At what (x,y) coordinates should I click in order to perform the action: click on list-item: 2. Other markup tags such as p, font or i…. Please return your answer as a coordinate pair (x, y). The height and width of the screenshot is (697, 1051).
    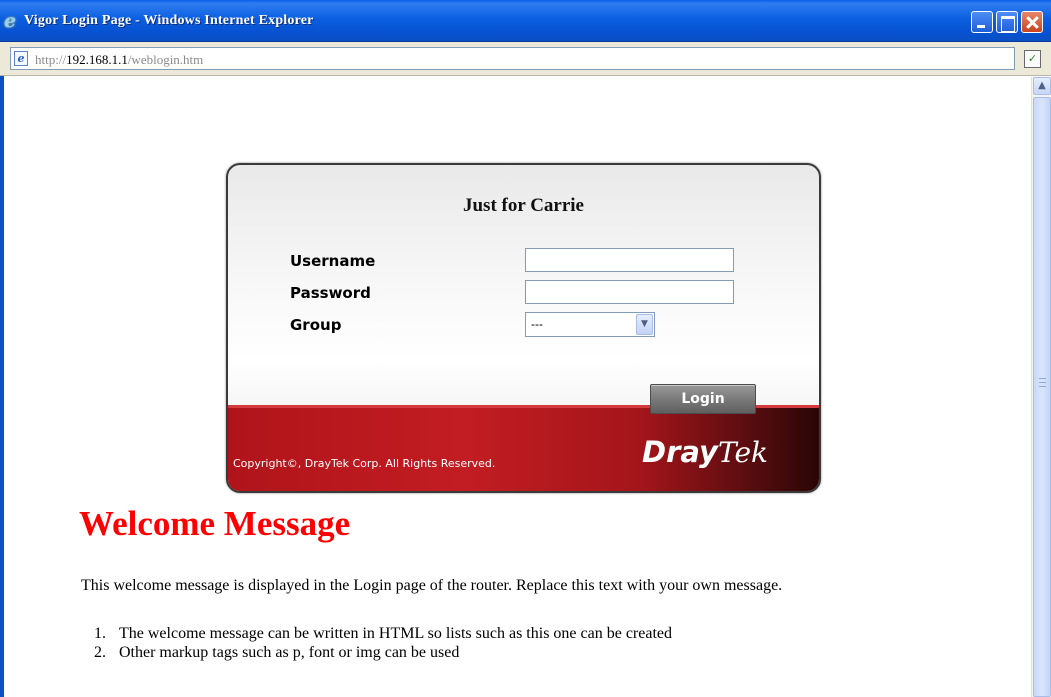
    Looking at the image, I should click on (277, 652).